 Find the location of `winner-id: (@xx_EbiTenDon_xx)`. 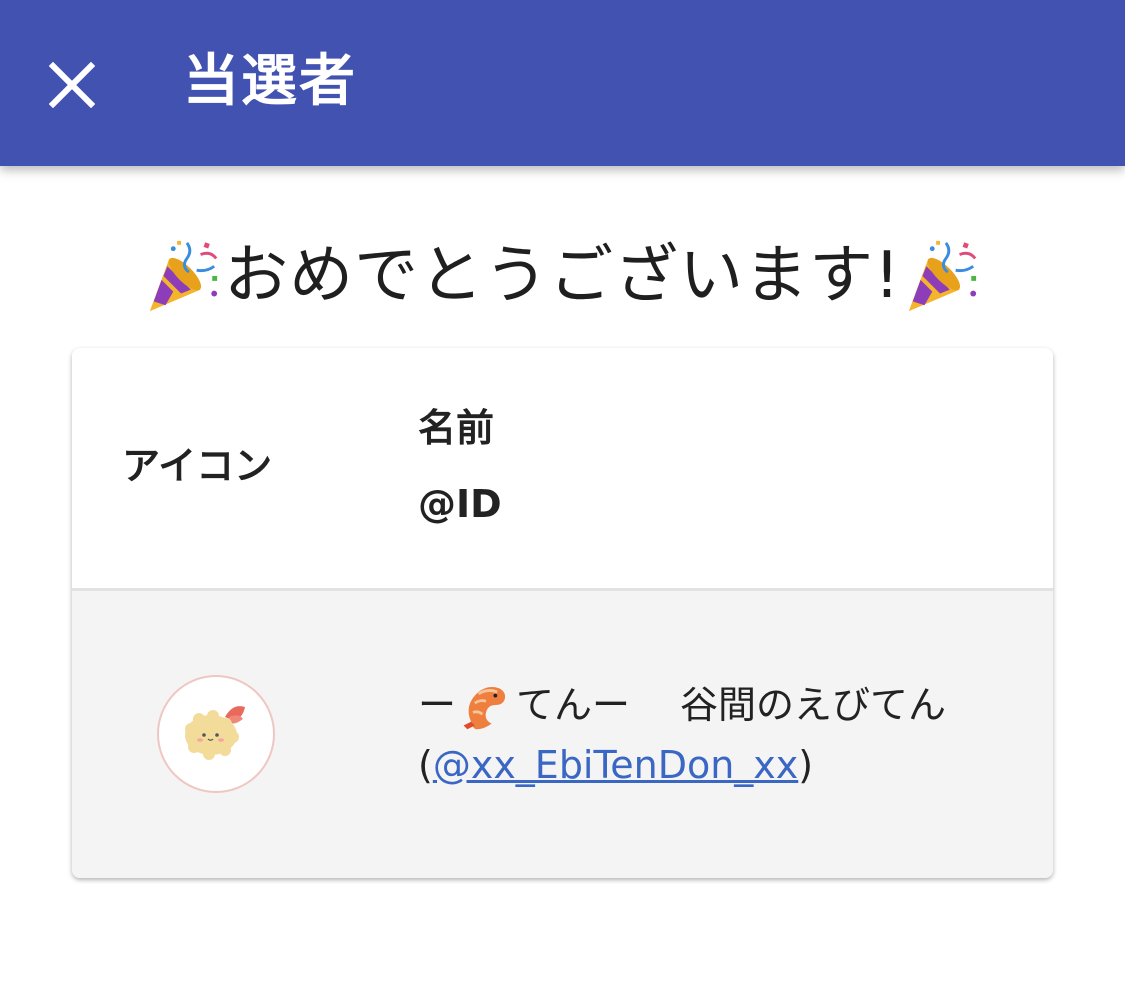

winner-id: (@xx_EbiTenDon_xx) is located at coordinates (615, 765).